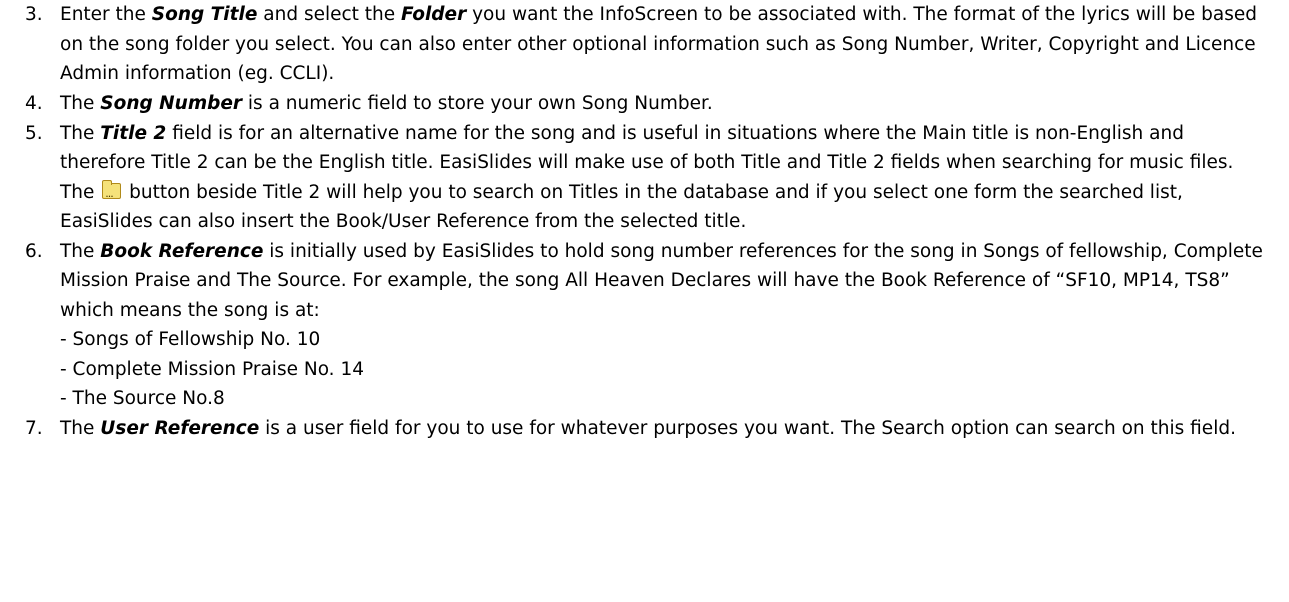 The height and width of the screenshot is (602, 1289). Describe the element at coordinates (180, 429) in the screenshot. I see `term-user-reference: User Reference` at that location.